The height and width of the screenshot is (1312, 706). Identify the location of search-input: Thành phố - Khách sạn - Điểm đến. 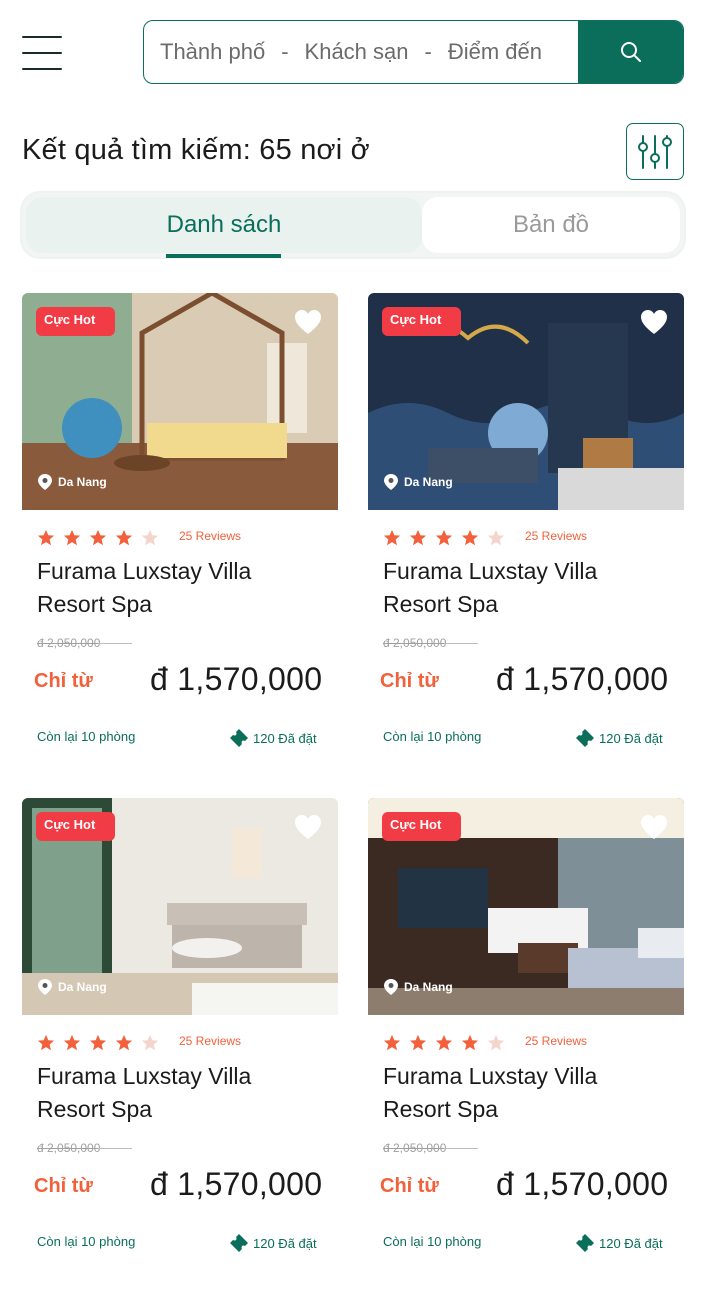
(361, 52).